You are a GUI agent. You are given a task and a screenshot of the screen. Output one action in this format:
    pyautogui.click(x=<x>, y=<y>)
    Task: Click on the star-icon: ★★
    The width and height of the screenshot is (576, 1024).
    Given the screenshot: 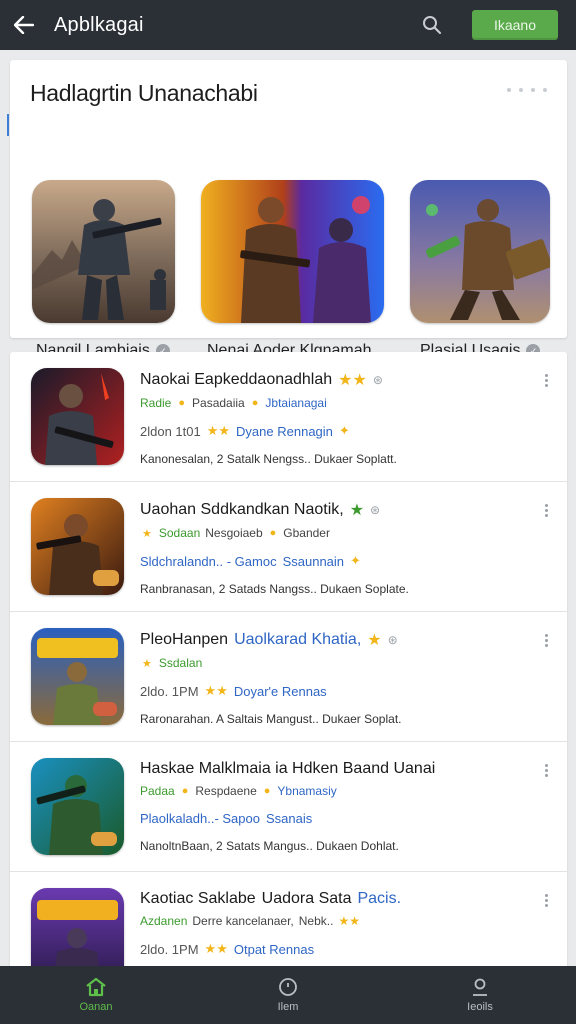 What is the action you would take?
    pyautogui.click(x=352, y=380)
    